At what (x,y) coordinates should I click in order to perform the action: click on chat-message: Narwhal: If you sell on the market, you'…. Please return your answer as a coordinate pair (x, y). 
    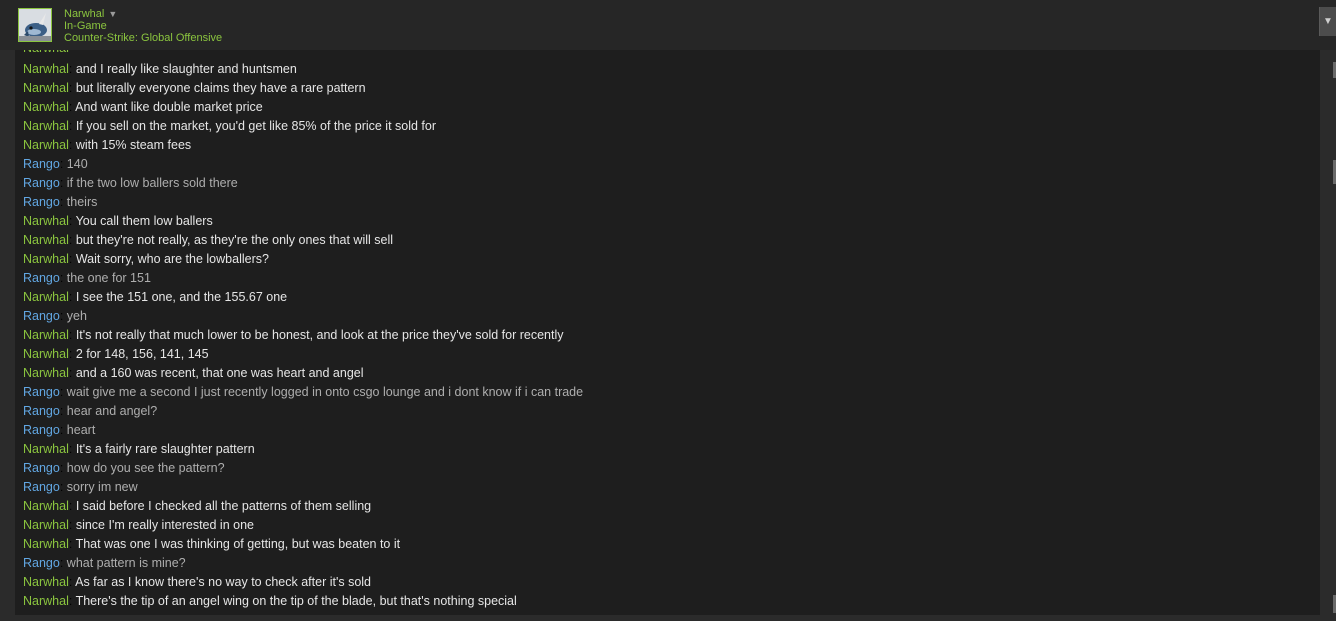
    Looking at the image, I should click on (230, 126).